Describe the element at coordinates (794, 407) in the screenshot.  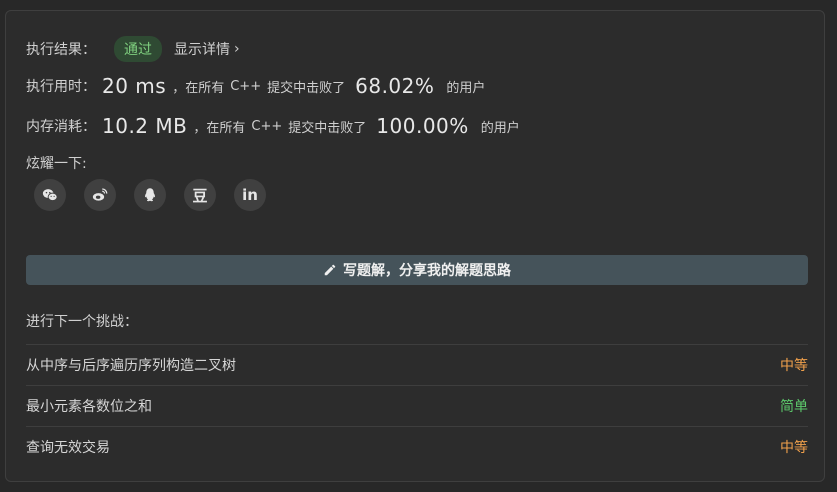
I see `difficulty-badge: 简单` at that location.